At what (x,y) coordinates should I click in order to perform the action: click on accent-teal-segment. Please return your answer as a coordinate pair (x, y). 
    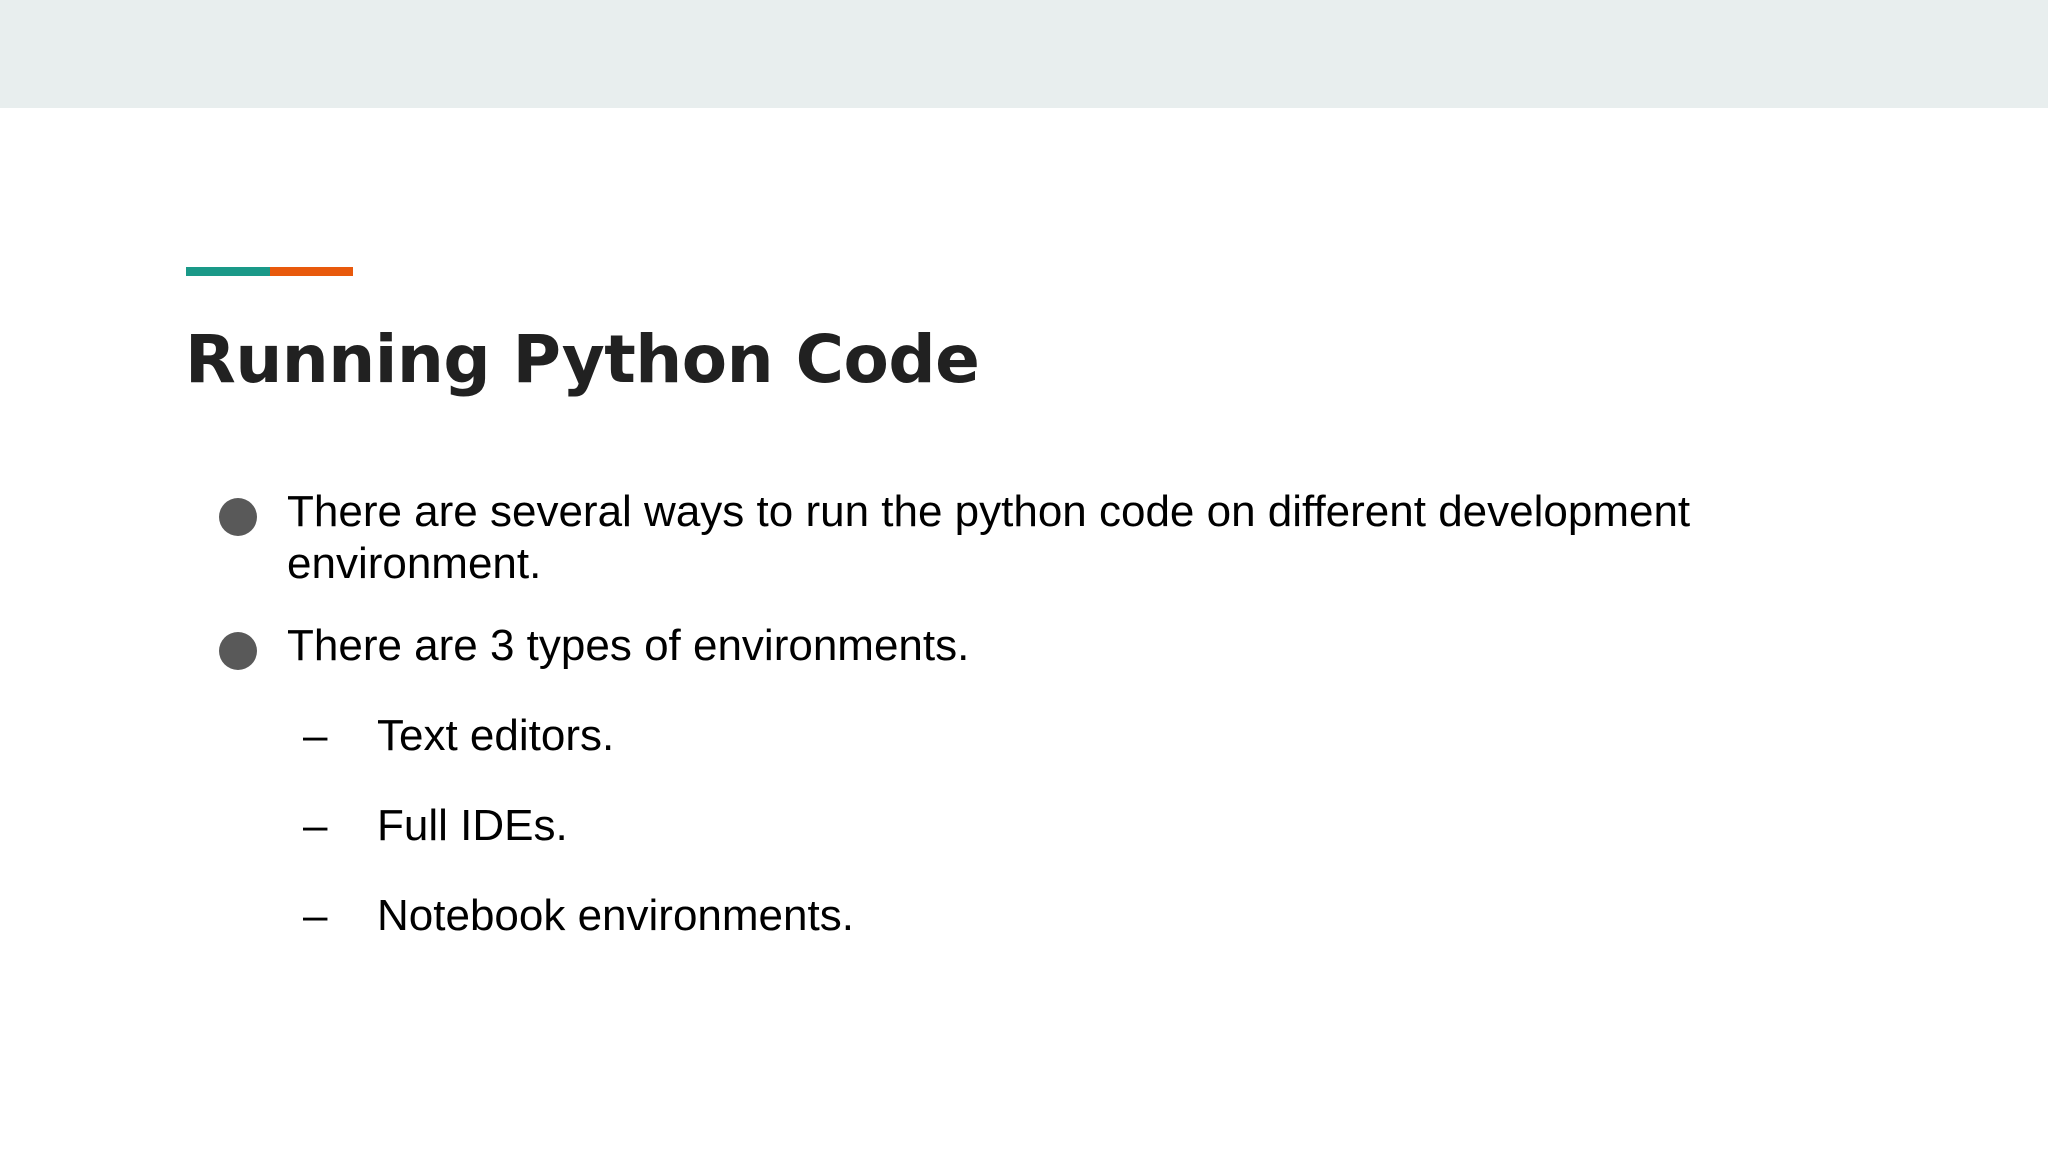
    Looking at the image, I should click on (228, 271).